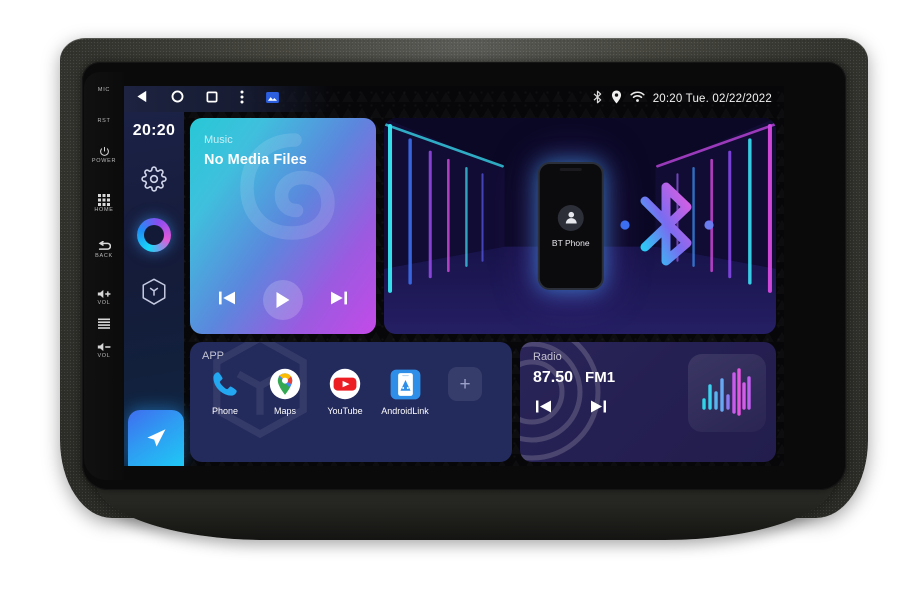  I want to click on location-pin-icon, so click(616, 99).